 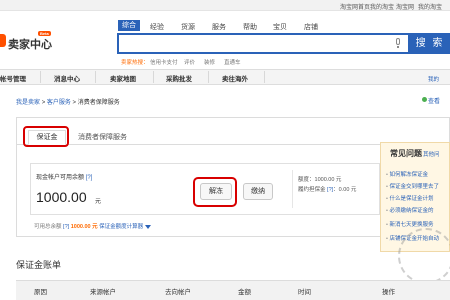 What do you see at coordinates (48, 227) in the screenshot?
I see `total-balance-label: 可用总余额` at bounding box center [48, 227].